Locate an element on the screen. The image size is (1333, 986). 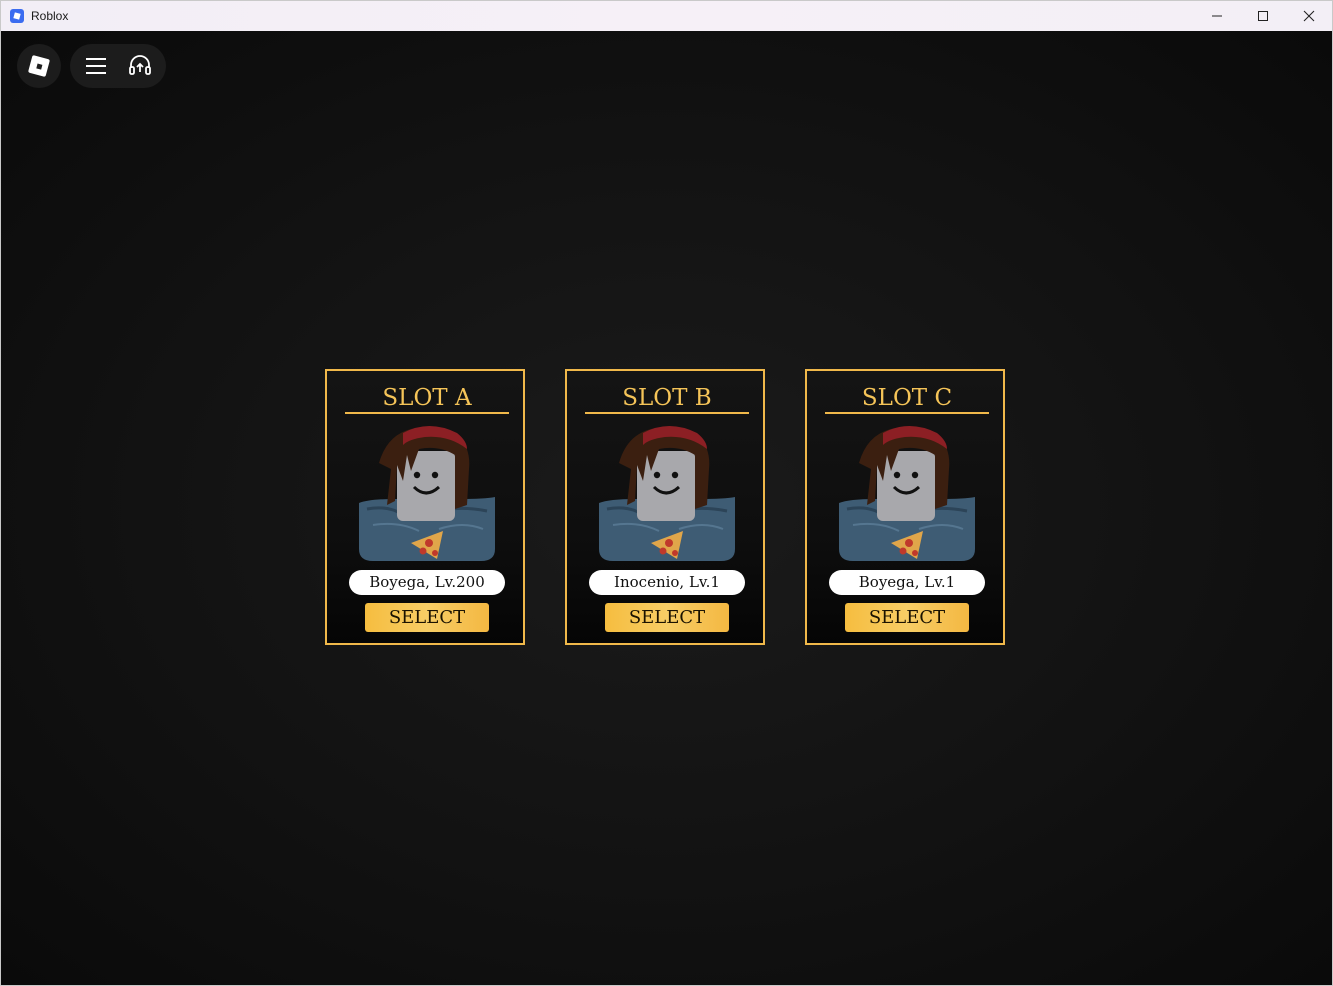
roblox-menu-button is located at coordinates (39, 66).